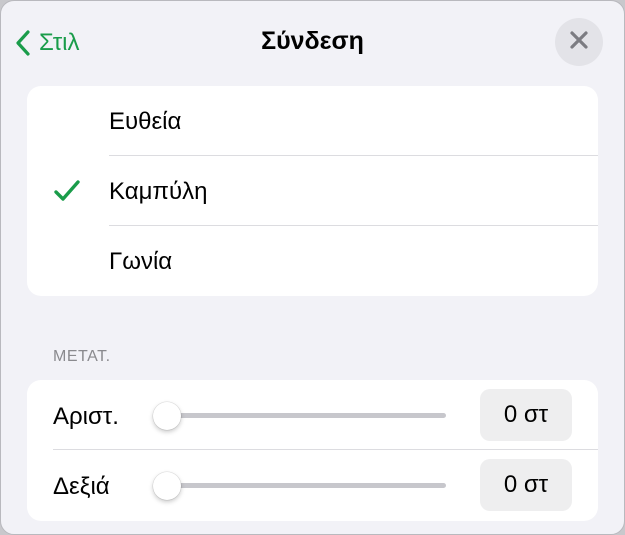 Image resolution: width=625 pixels, height=535 pixels. I want to click on offset-right-label: Δεξιά, so click(81, 486).